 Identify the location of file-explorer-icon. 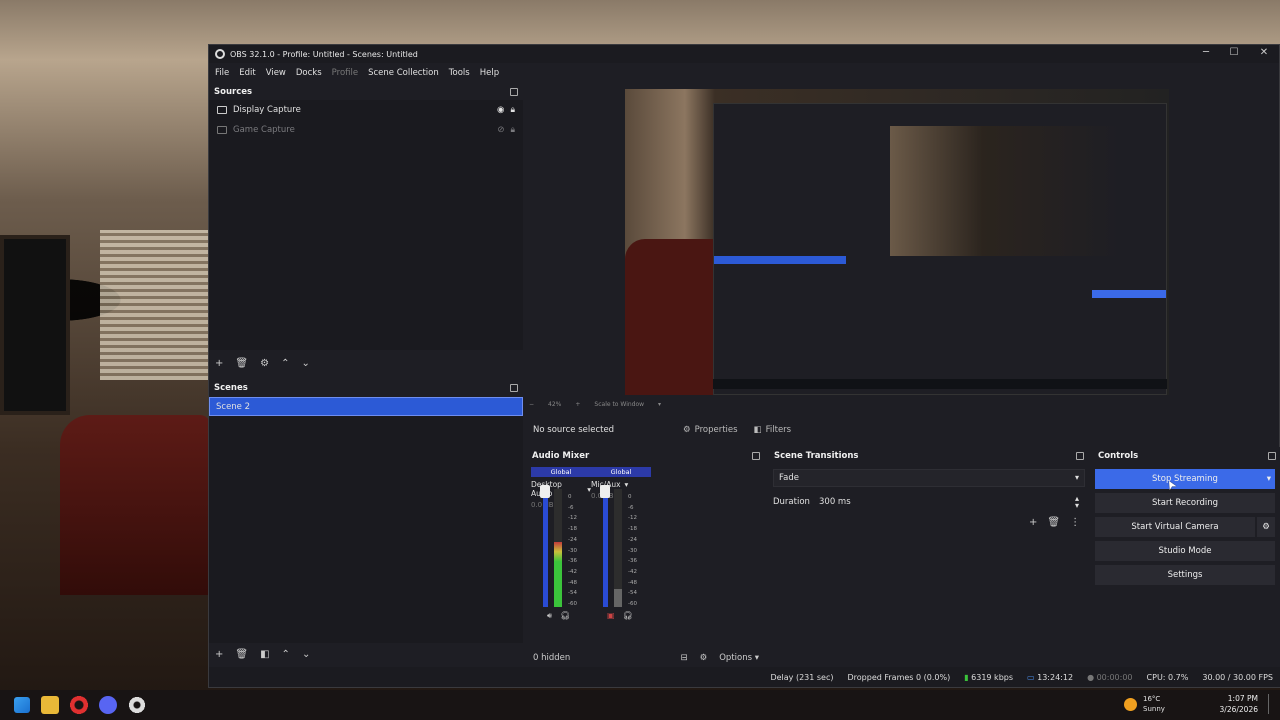
(50, 705).